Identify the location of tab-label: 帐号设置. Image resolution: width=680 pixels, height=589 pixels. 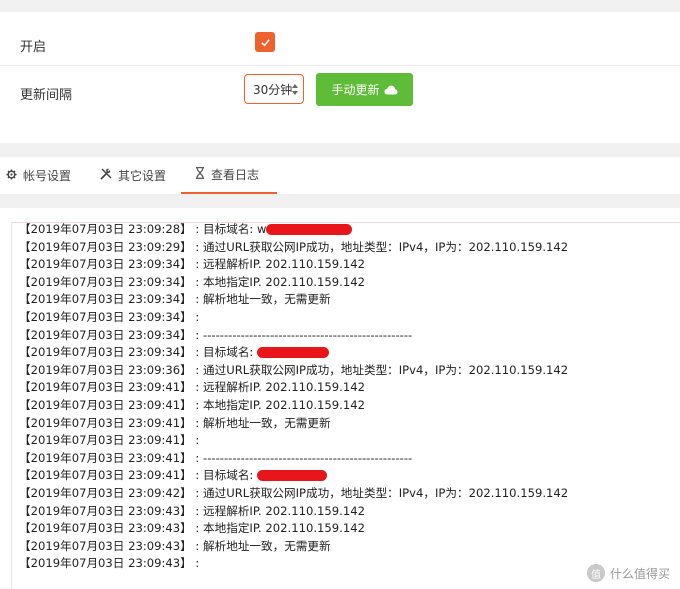
(47, 176).